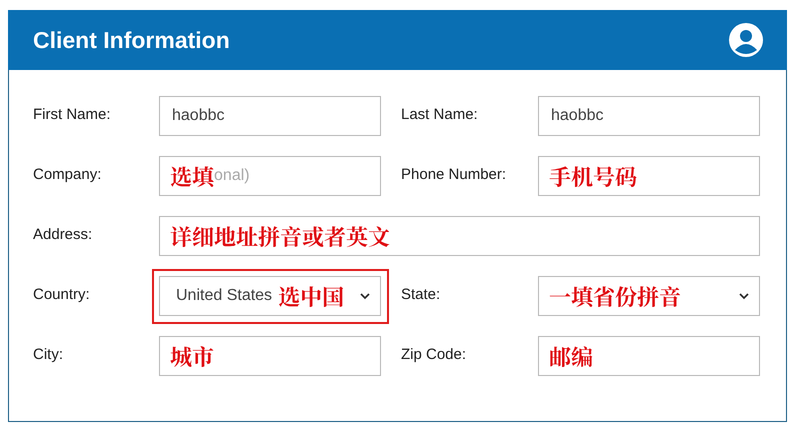 This screenshot has height=434, width=796. What do you see at coordinates (192, 358) in the screenshot?
I see `annotation-text: 城市` at bounding box center [192, 358].